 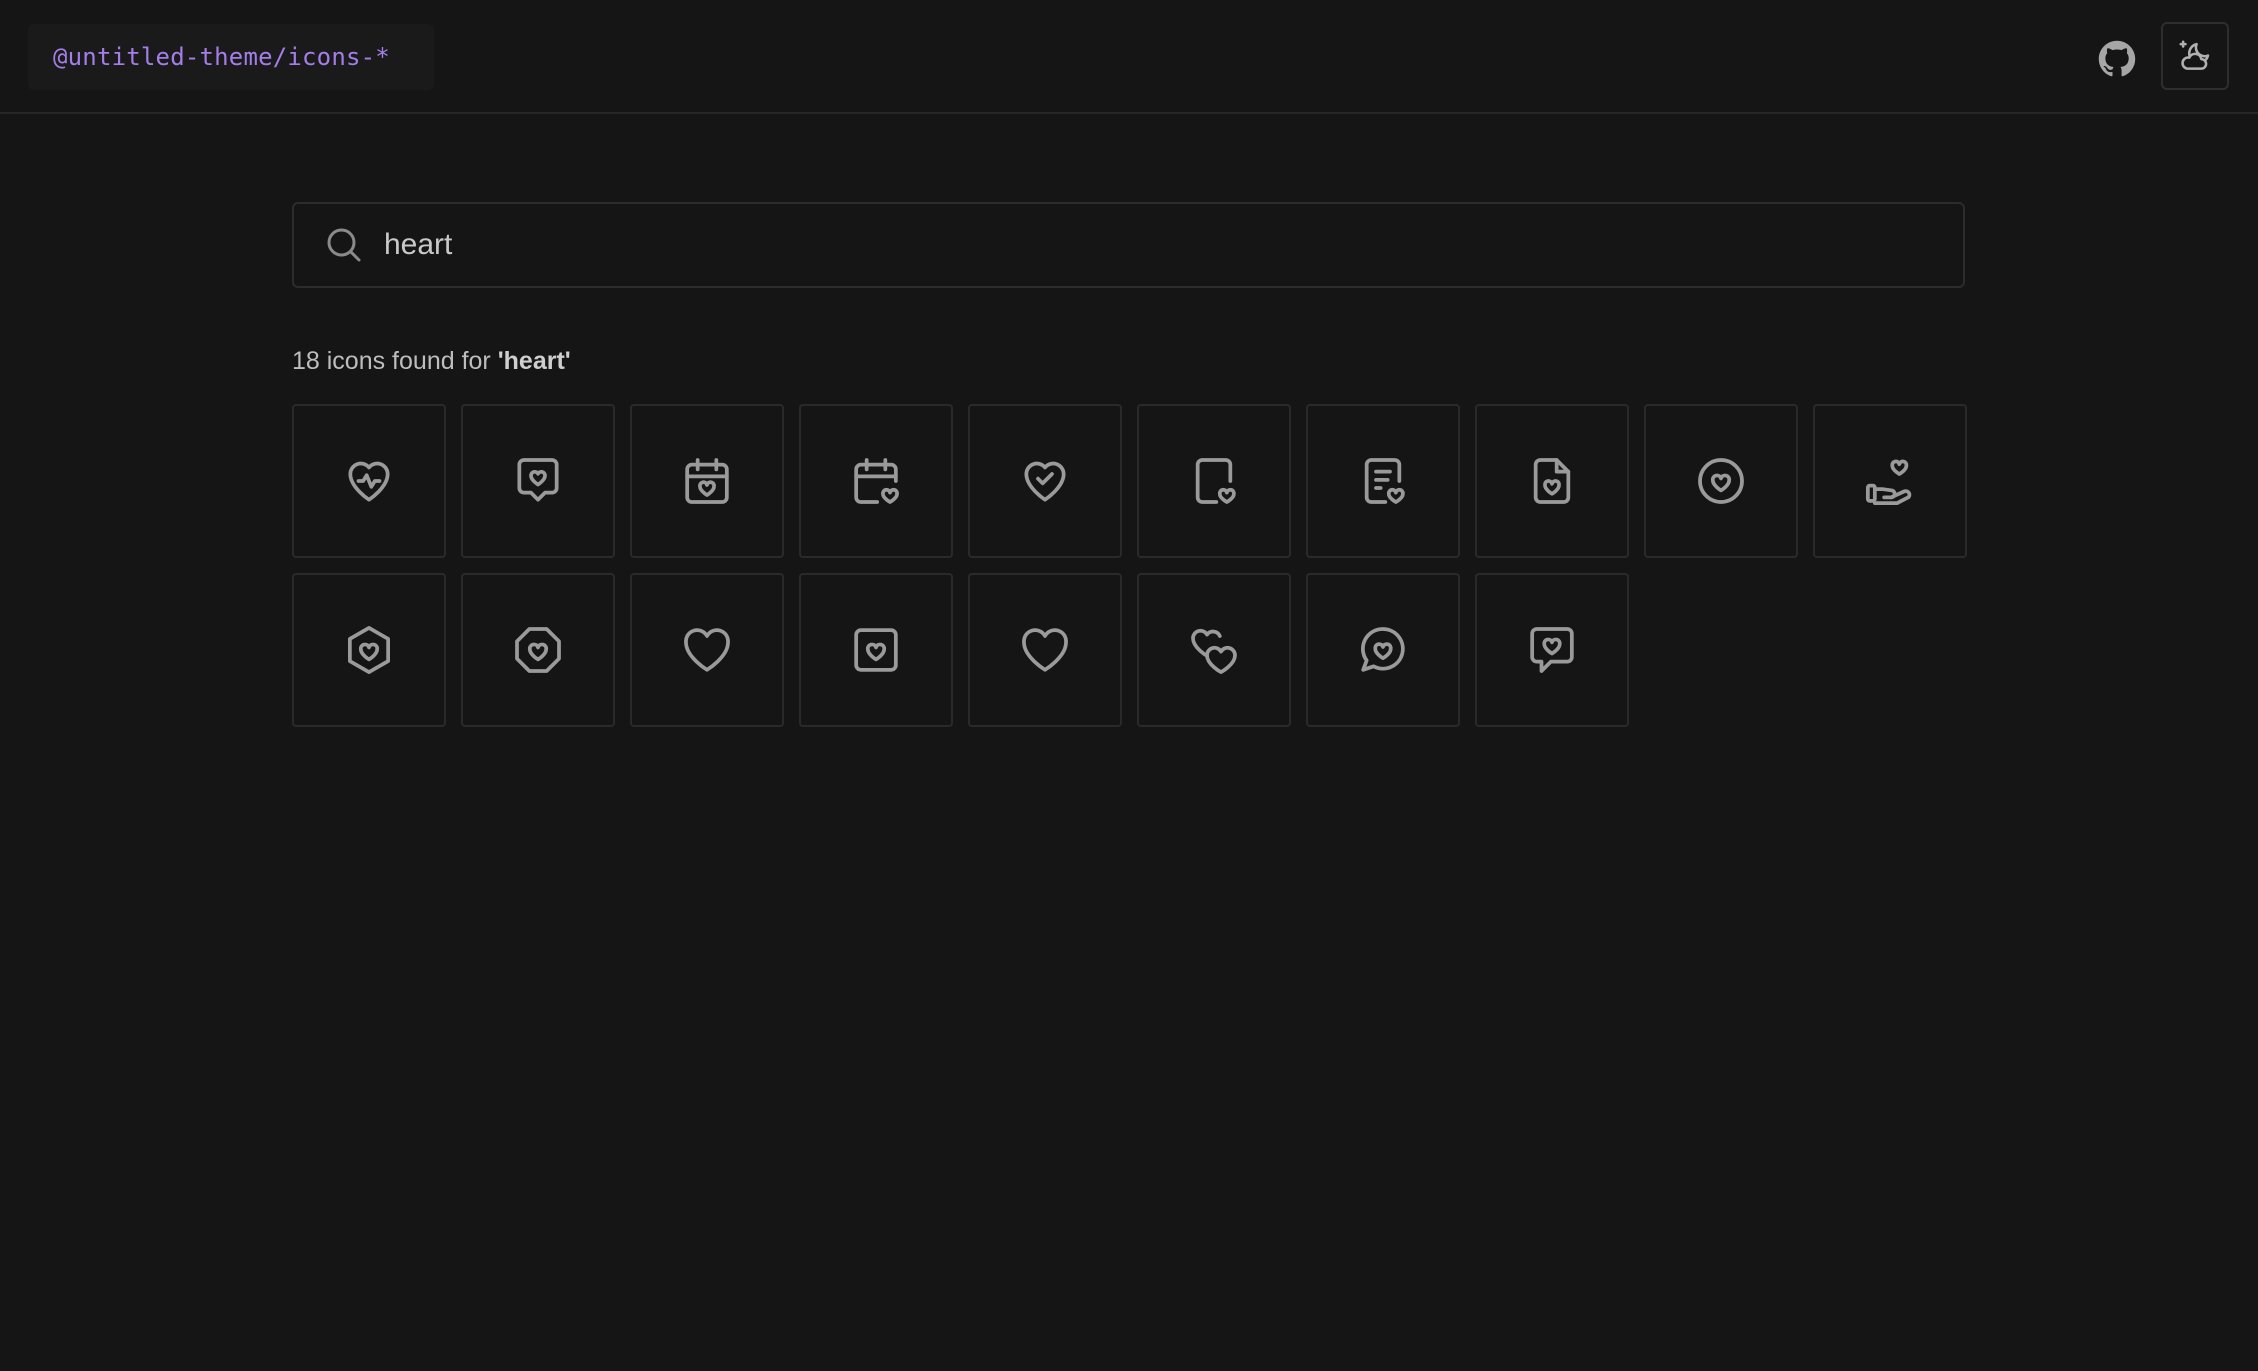 I want to click on file-heart-corner-icon, so click(x=1215, y=481).